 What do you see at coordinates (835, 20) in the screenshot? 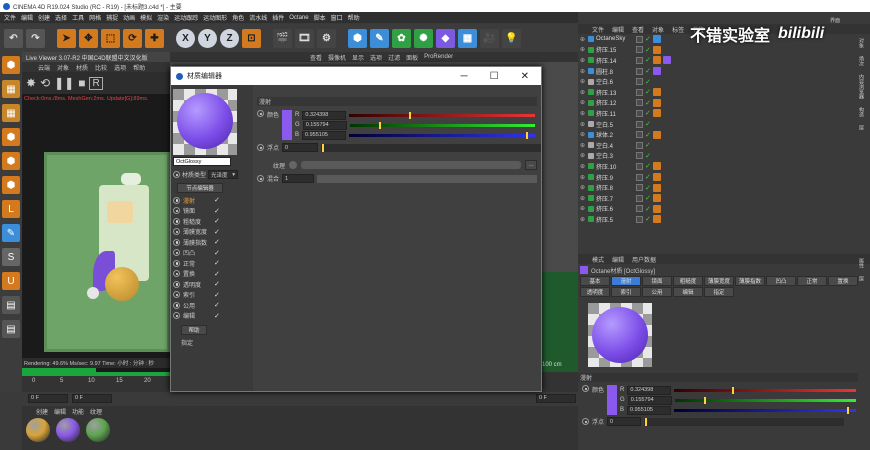
I see `layout-label: 界面` at bounding box center [835, 20].